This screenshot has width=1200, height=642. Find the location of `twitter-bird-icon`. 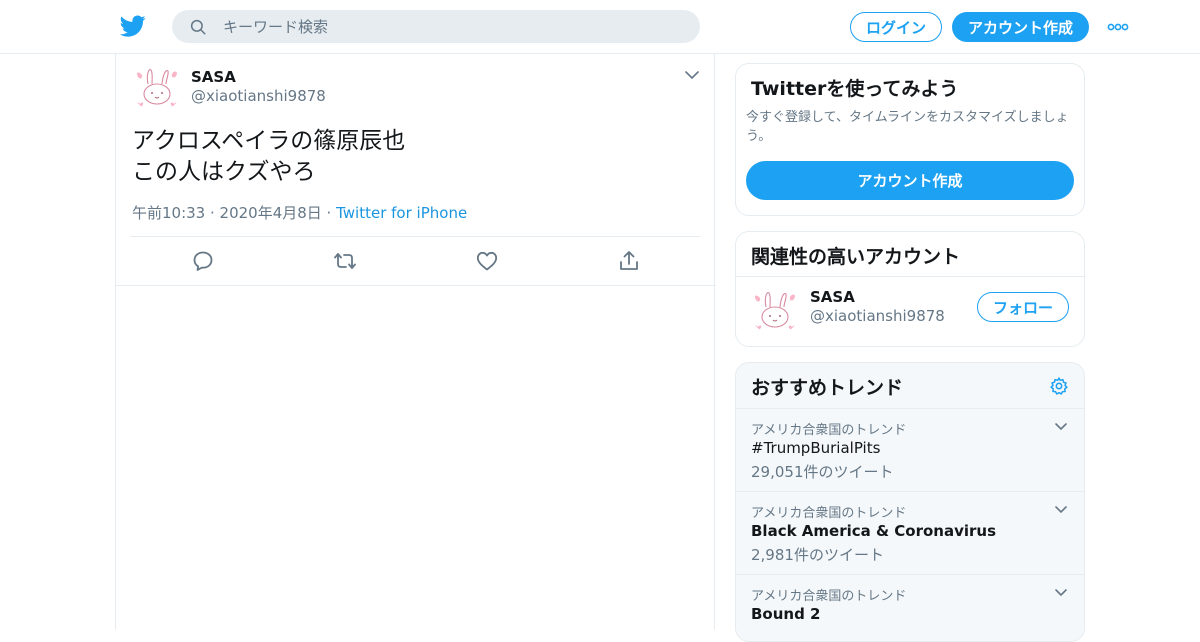

twitter-bird-icon is located at coordinates (133, 26).